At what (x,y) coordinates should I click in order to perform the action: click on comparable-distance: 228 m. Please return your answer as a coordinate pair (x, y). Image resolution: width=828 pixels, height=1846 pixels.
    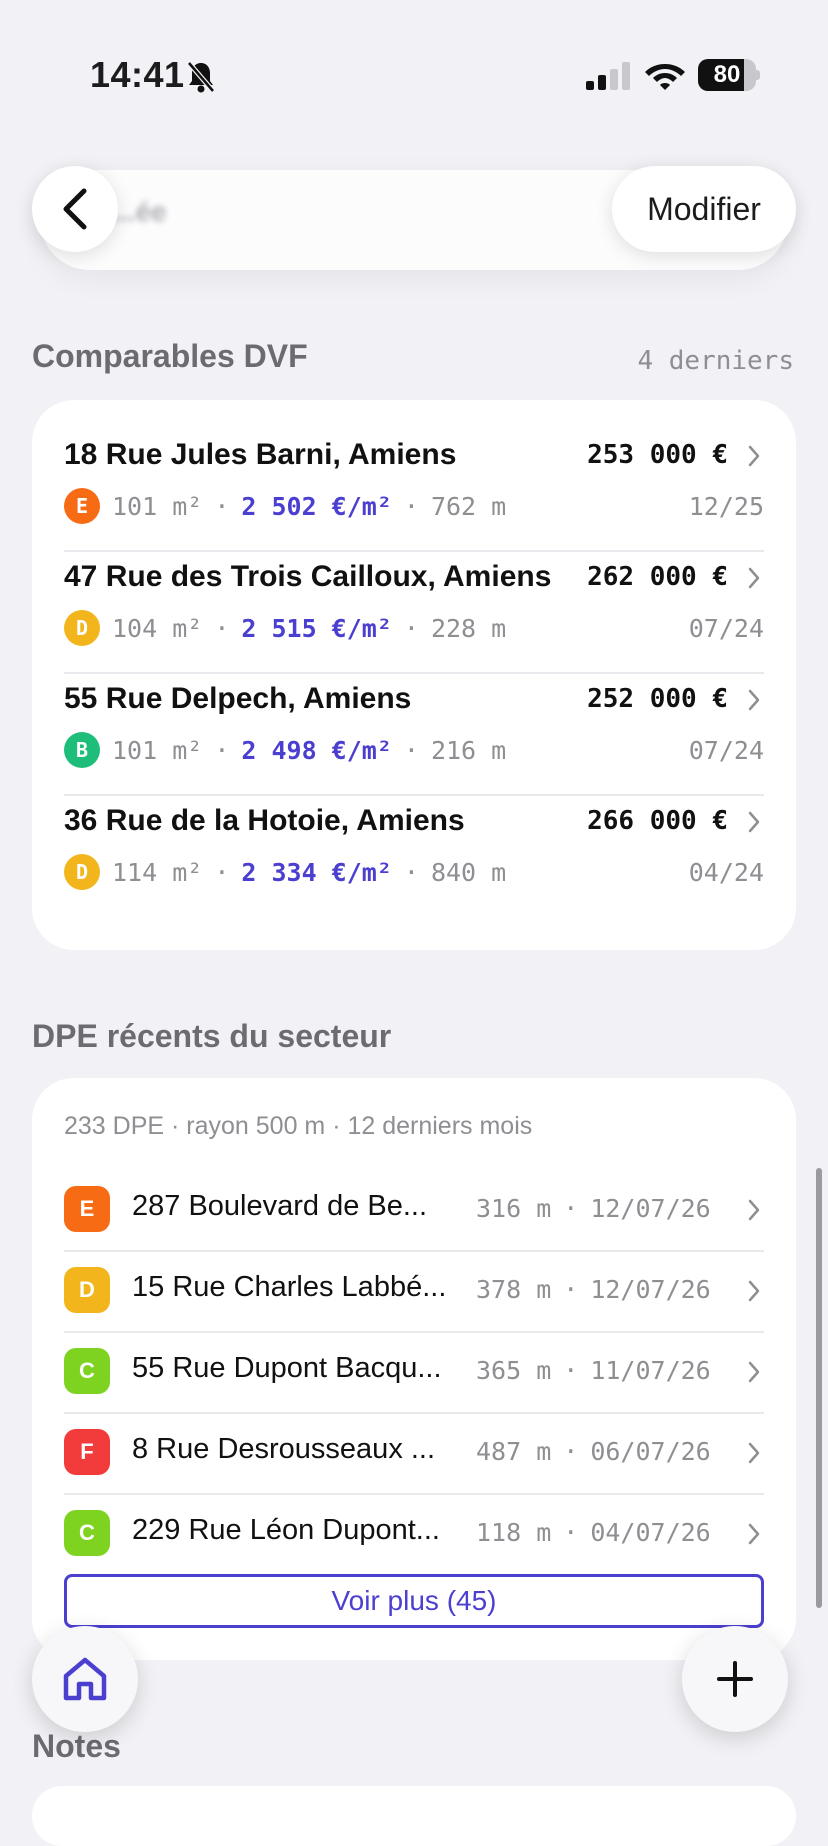
    Looking at the image, I should click on (468, 628).